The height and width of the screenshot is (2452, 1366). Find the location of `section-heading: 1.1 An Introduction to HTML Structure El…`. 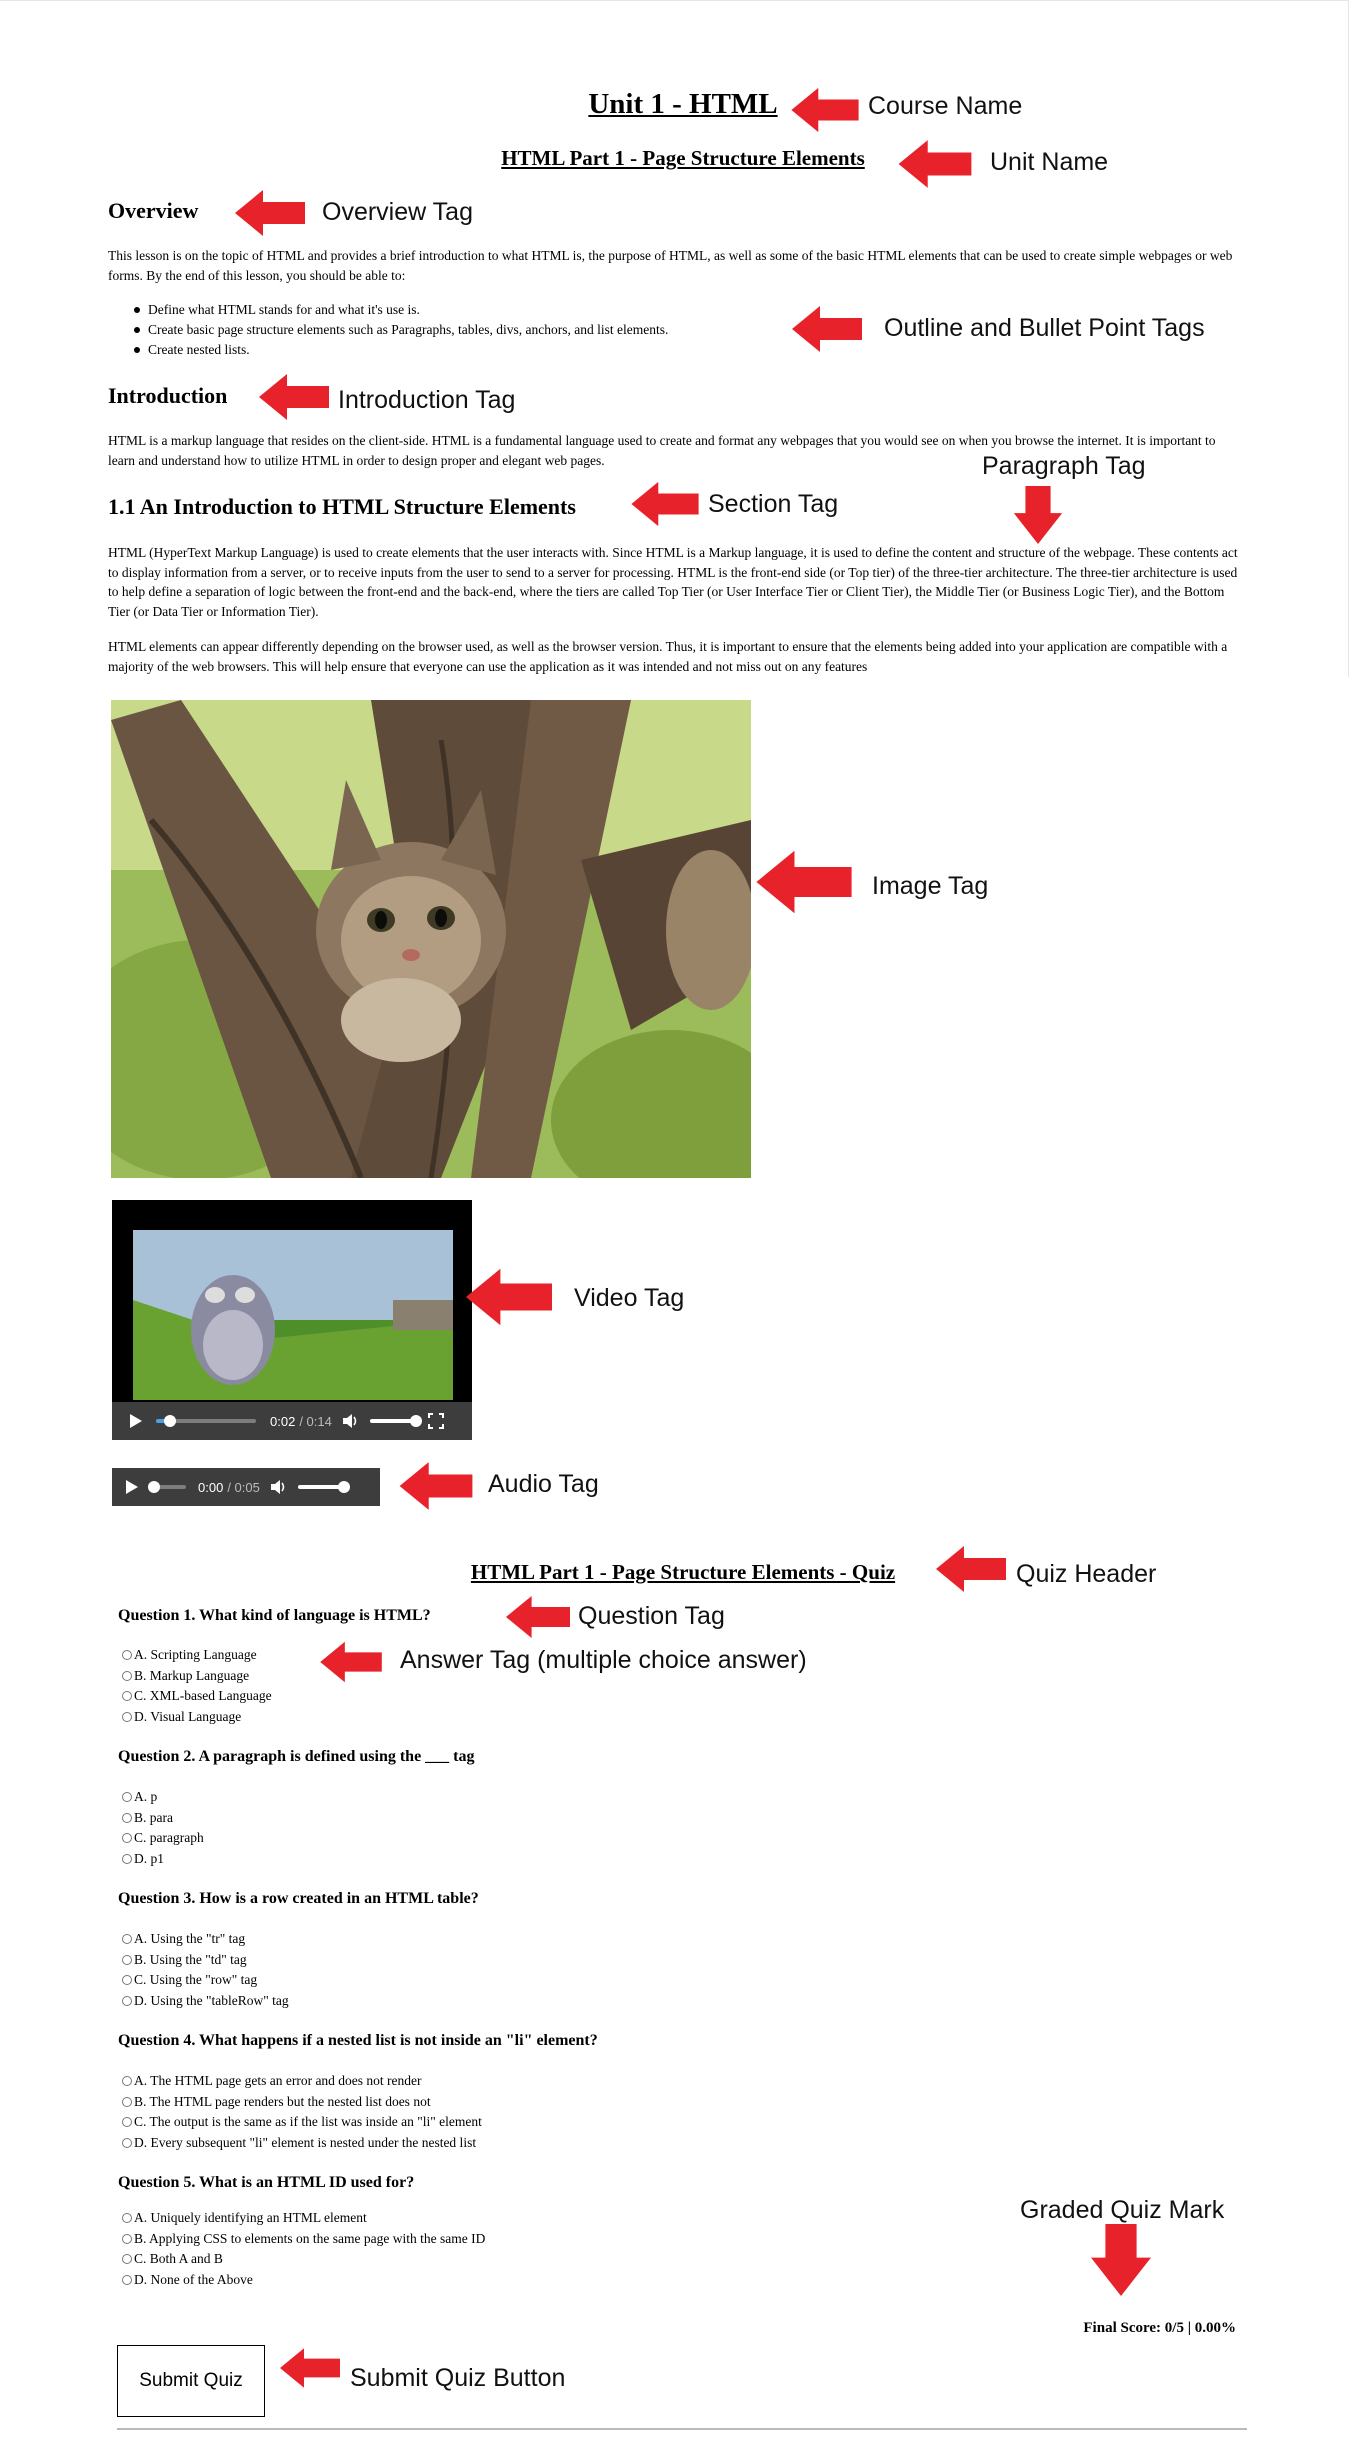

section-heading: 1.1 An Introduction to HTML Structure El… is located at coordinates (342, 506).